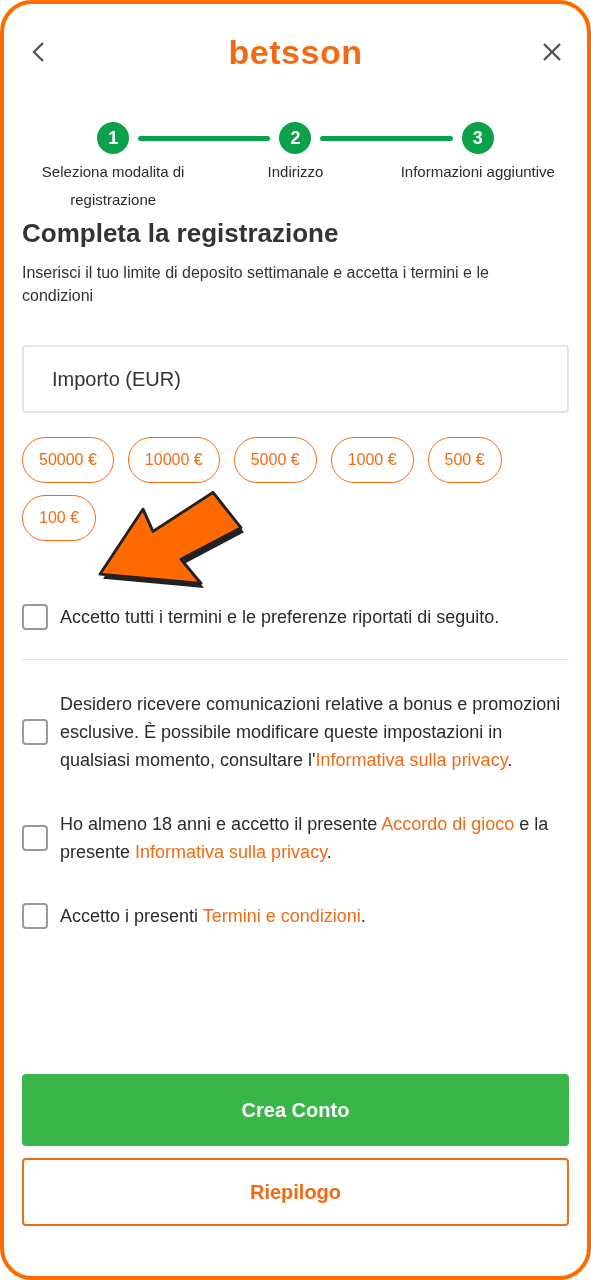 The image size is (591, 1280). What do you see at coordinates (280, 617) in the screenshot?
I see `consent-text: Accetto tutti i termini e le preferenze riportati di seguito.` at bounding box center [280, 617].